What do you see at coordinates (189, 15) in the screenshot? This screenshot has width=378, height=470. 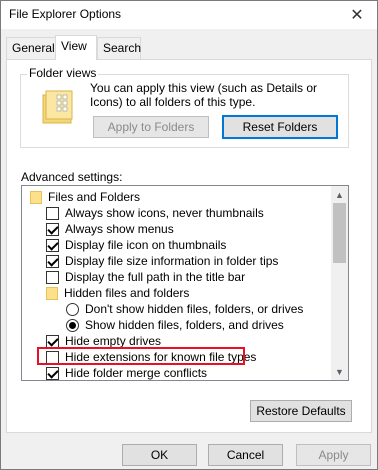 I see `title-bar: File Explorer Options ✕` at bounding box center [189, 15].